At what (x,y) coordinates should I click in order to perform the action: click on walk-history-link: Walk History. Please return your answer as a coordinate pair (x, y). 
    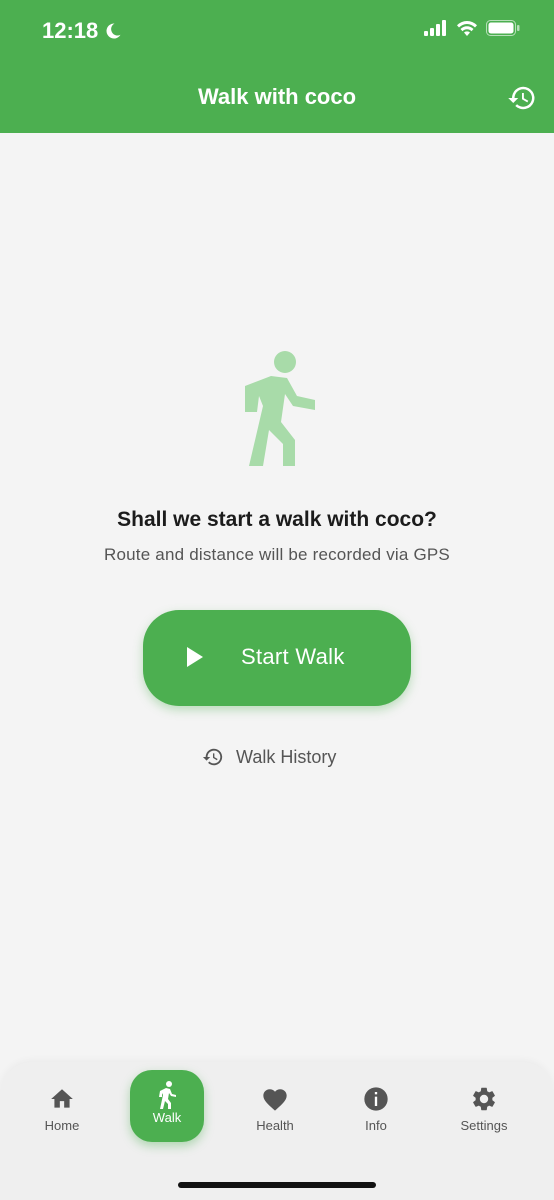
    Looking at the image, I should click on (269, 757).